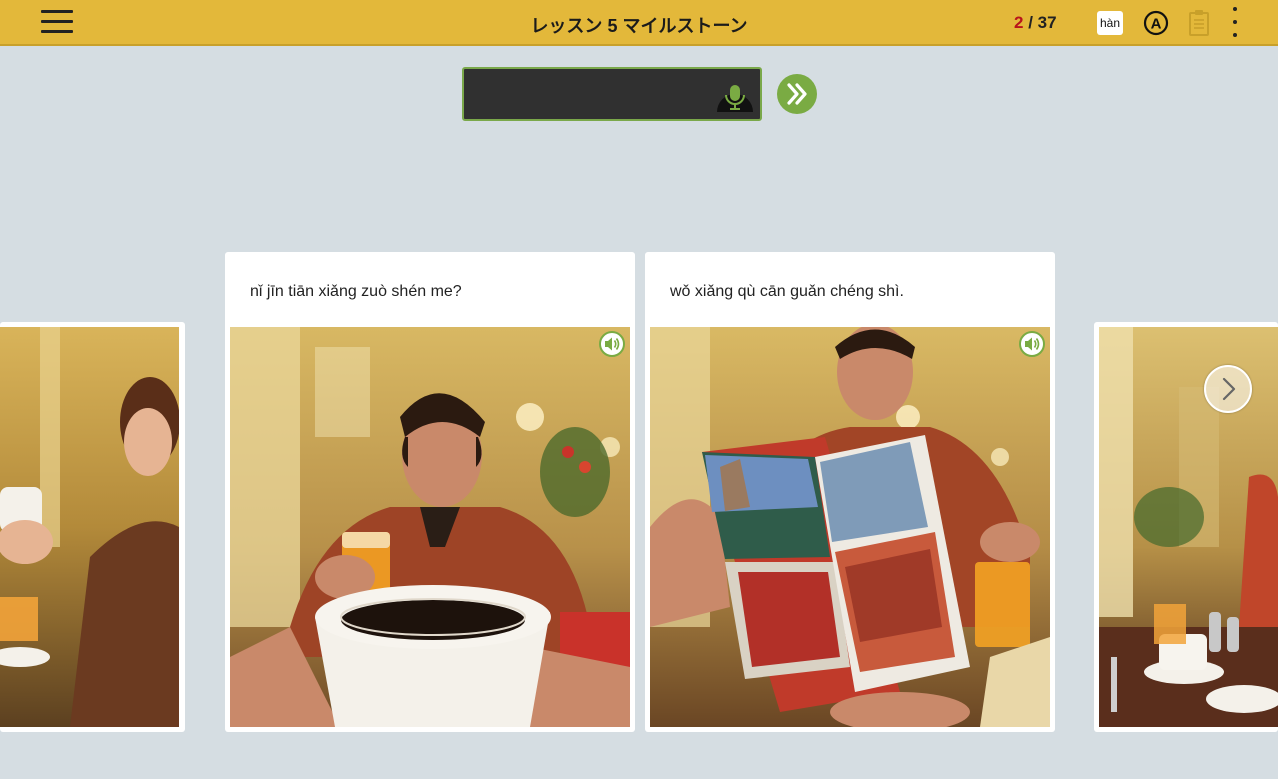 The height and width of the screenshot is (779, 1278). Describe the element at coordinates (735, 95) in the screenshot. I see `microphone-icon` at that location.